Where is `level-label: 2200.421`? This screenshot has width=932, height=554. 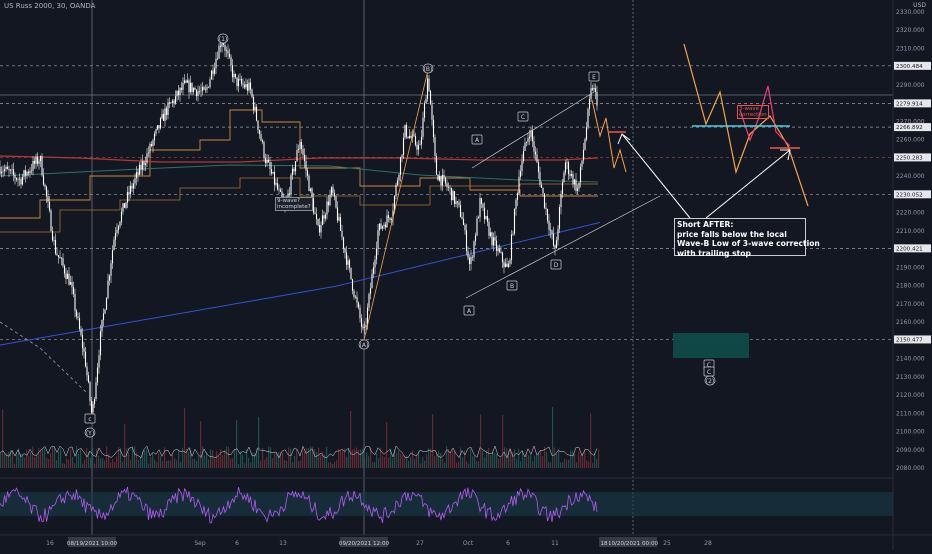 level-label: 2200.421 is located at coordinates (909, 249).